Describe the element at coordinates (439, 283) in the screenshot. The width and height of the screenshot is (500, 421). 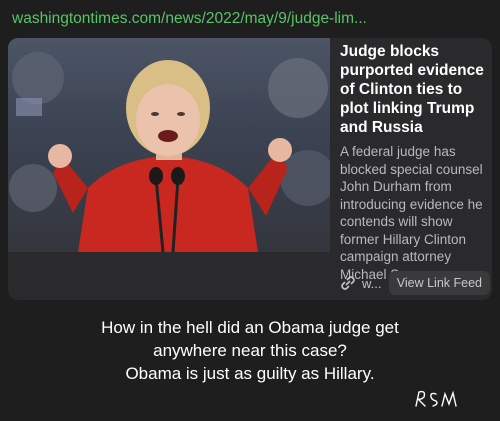
I see `view-link-feed-button: View Link Feed` at that location.